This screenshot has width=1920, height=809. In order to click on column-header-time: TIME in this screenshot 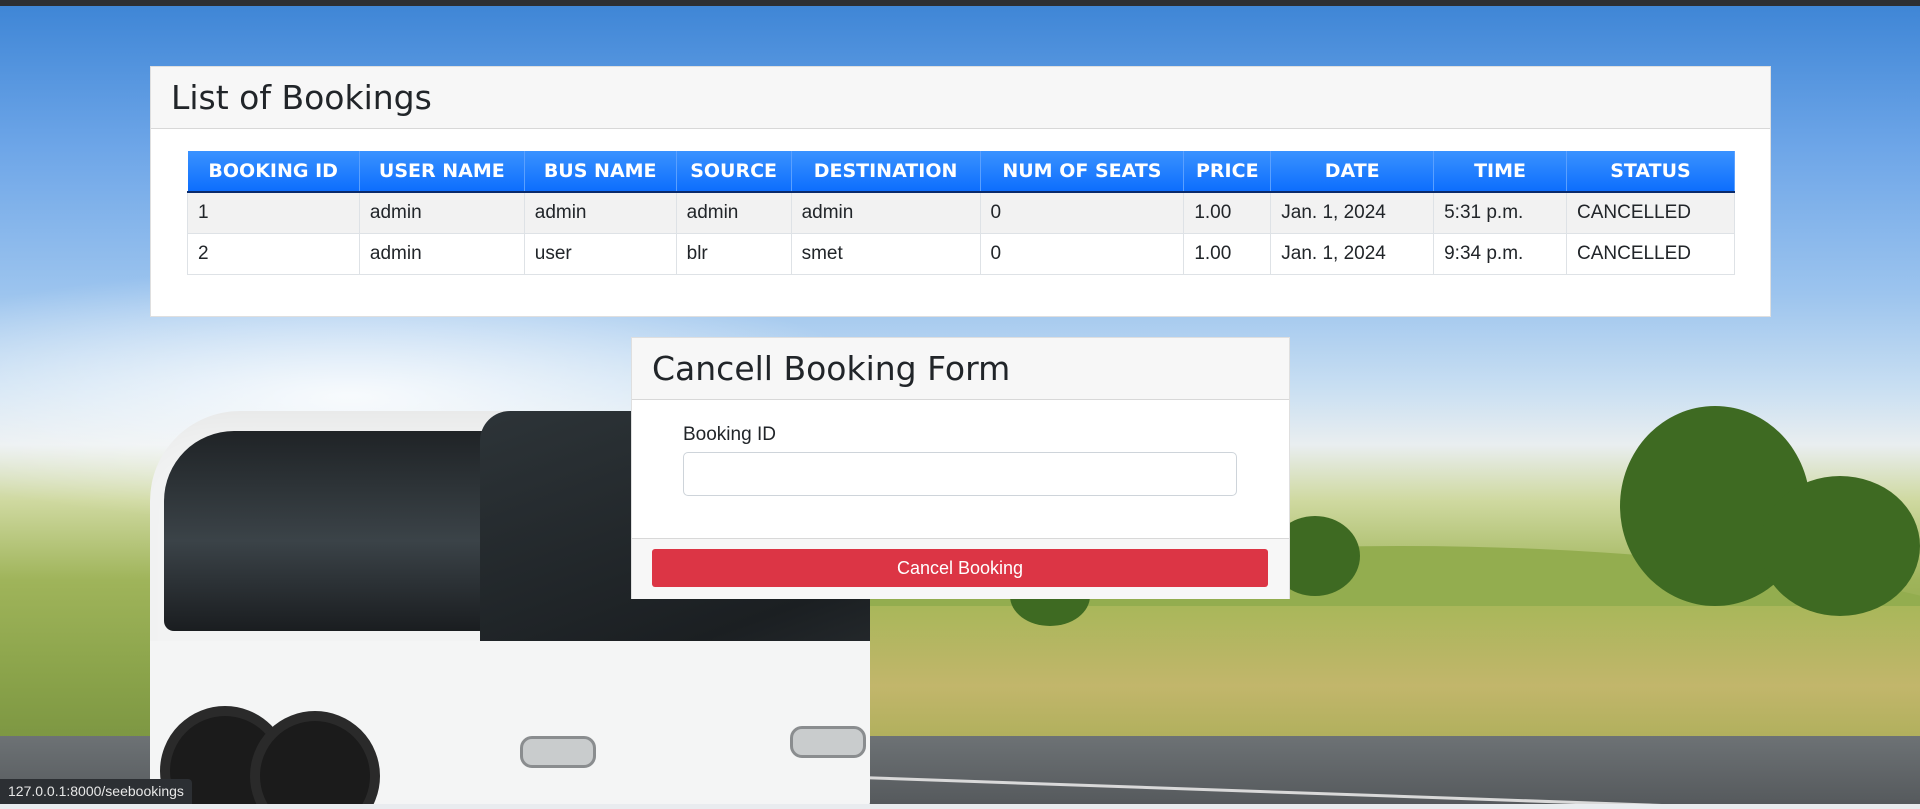, I will do `click(1500, 172)`.